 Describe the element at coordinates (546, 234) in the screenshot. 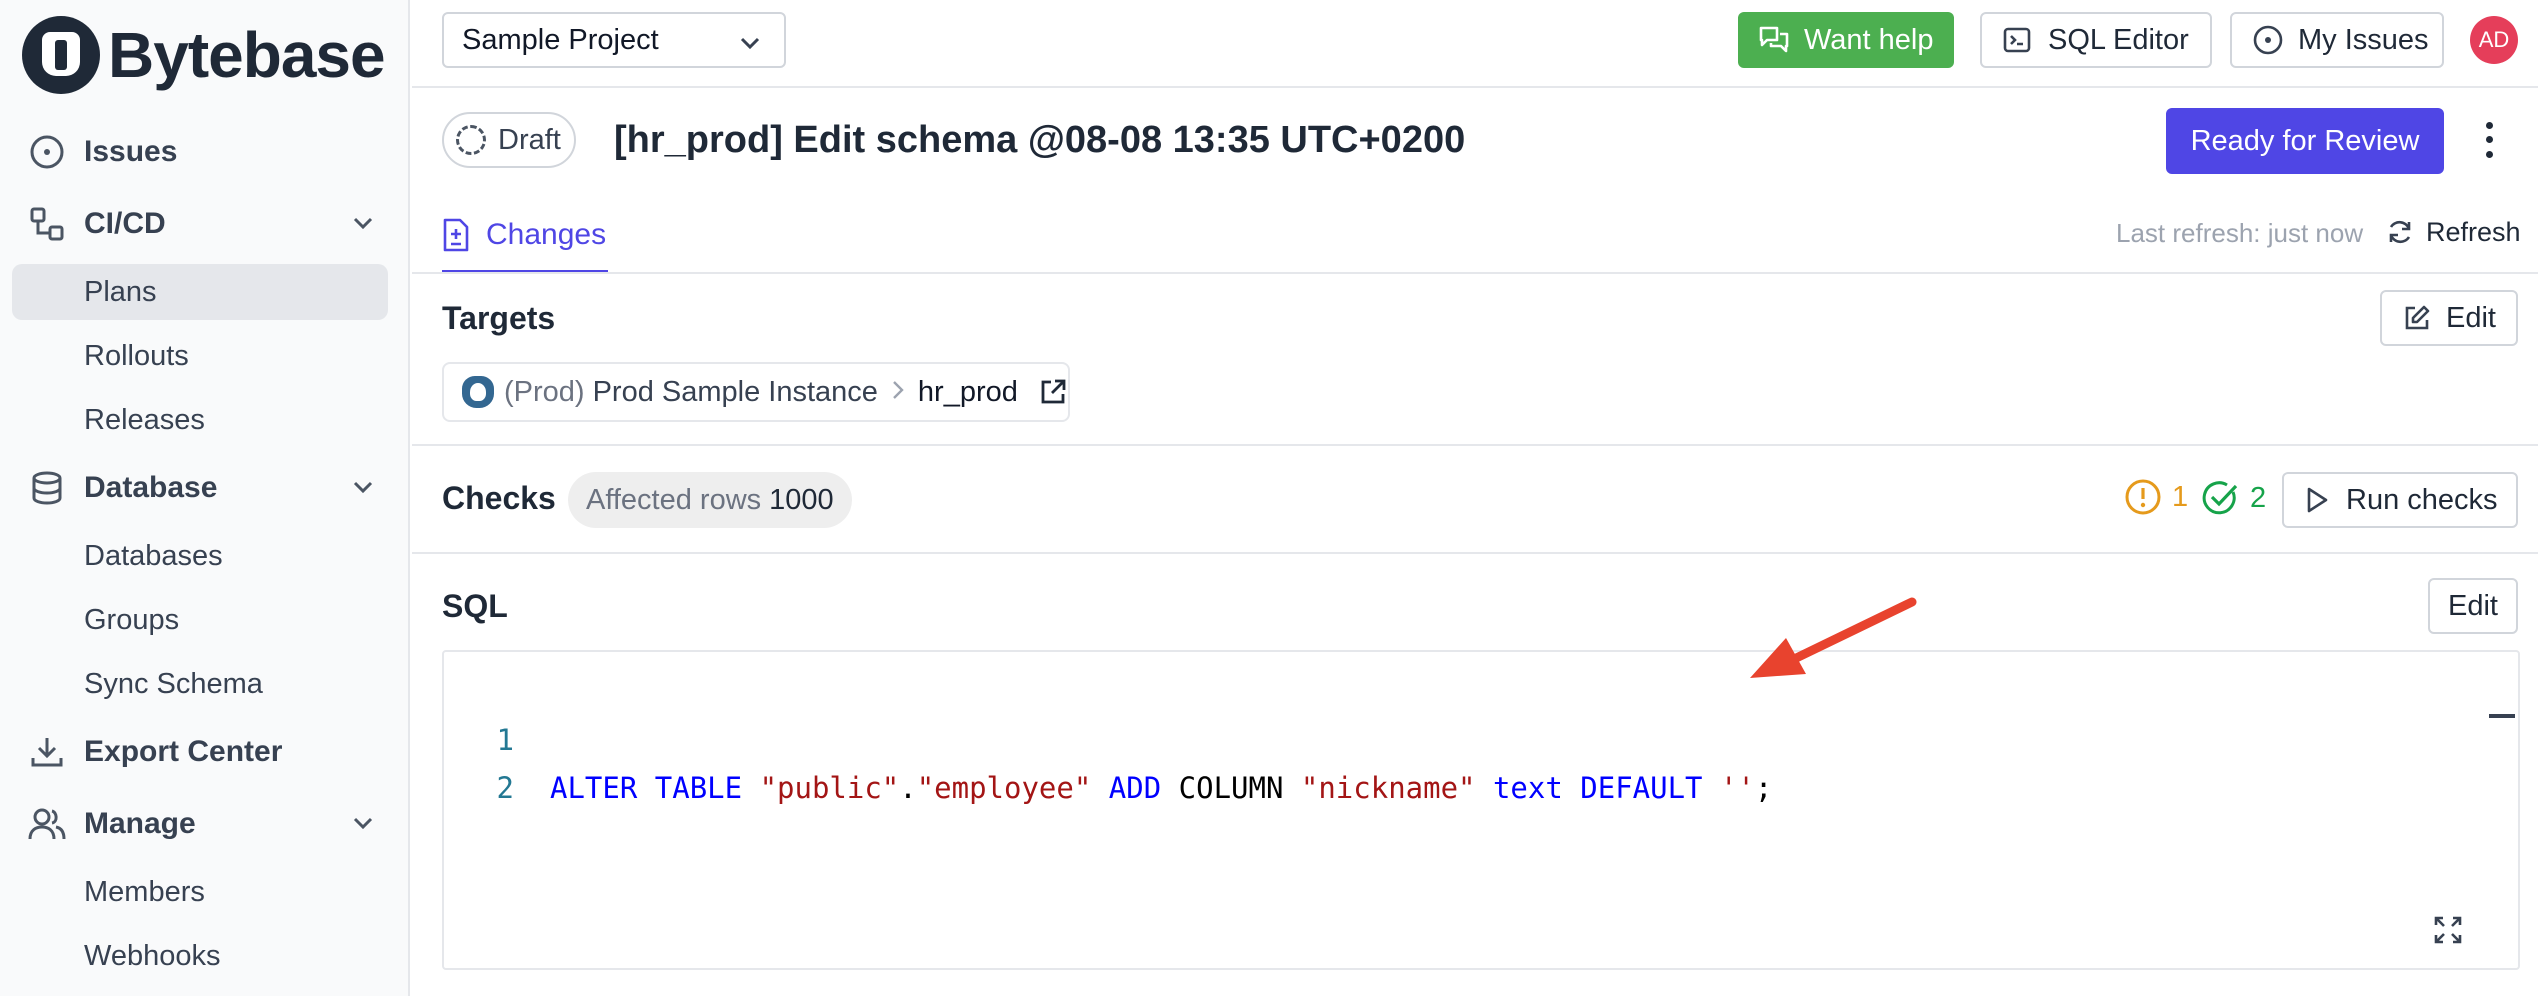

I see `tab-changes-label: Changes` at that location.